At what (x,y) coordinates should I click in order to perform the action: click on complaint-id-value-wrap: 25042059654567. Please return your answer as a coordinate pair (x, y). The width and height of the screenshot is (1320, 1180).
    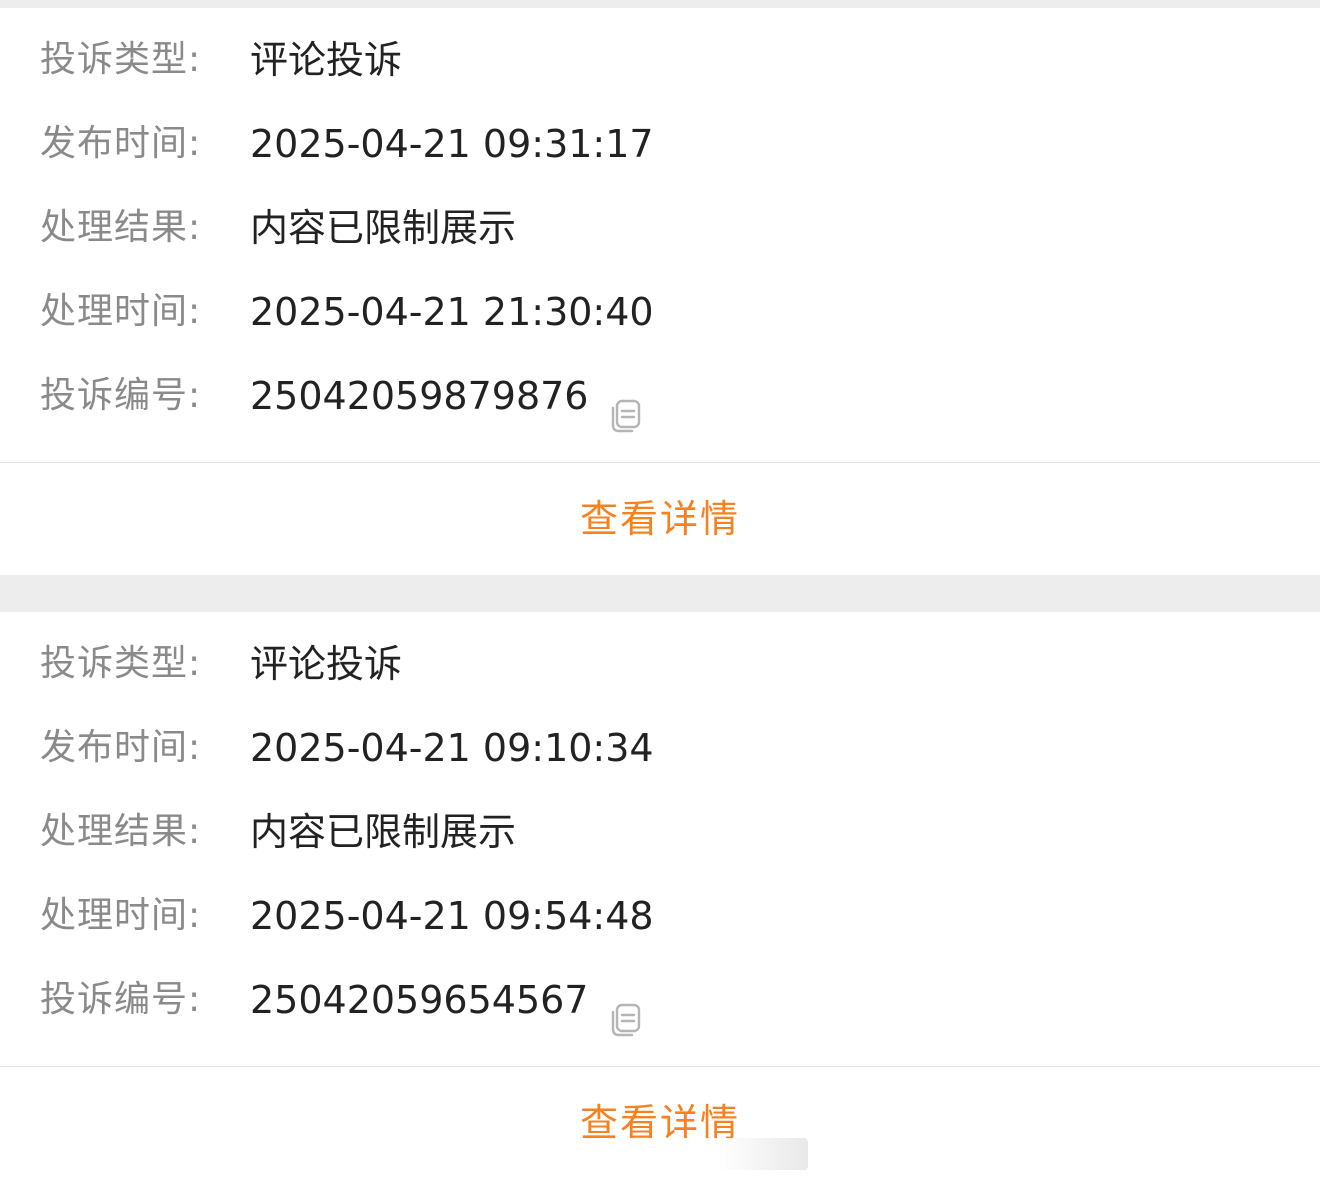
    Looking at the image, I should click on (447, 1000).